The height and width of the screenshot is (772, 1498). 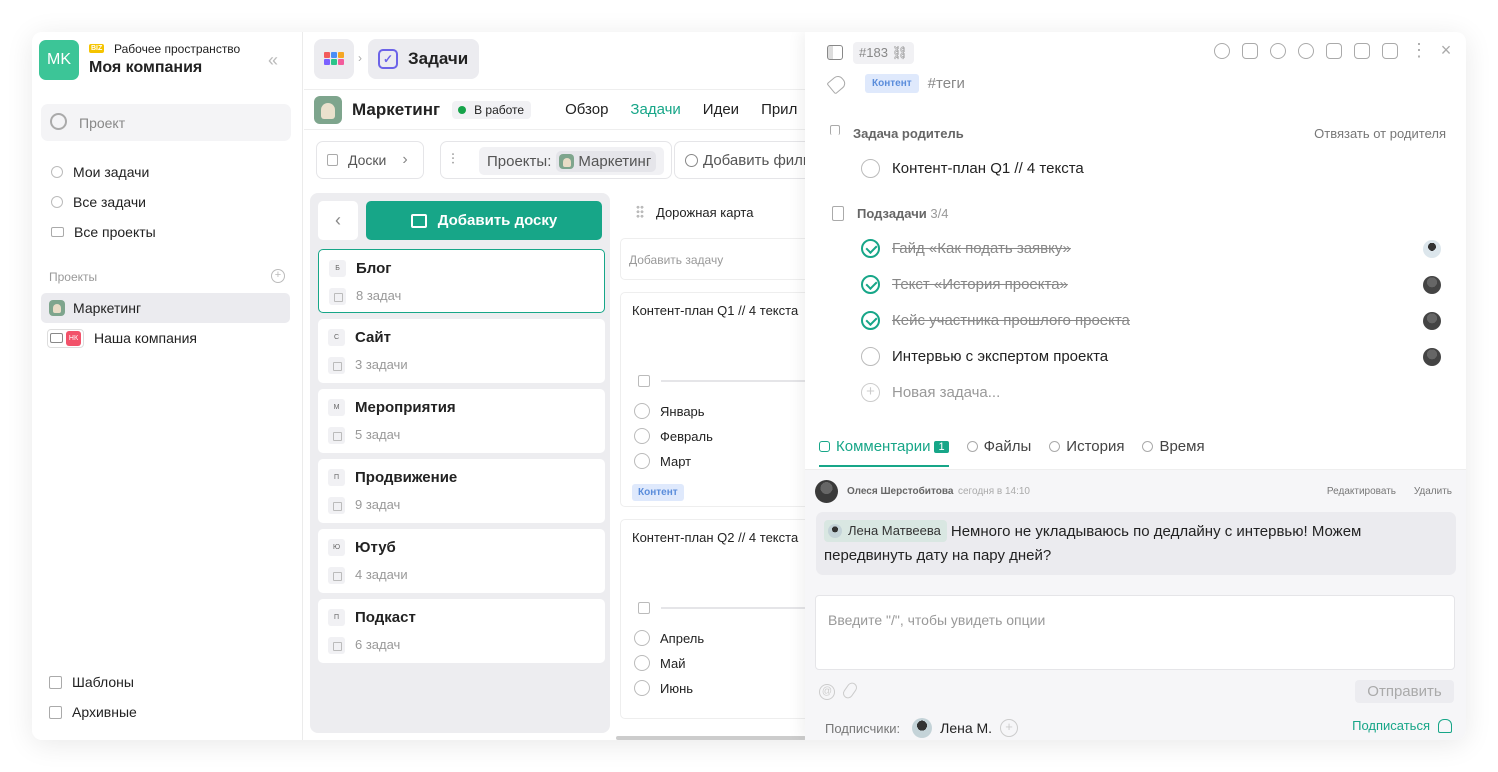 What do you see at coordinates (461, 631) in the screenshot?
I see `board-item: П Подкаст 6 задач` at bounding box center [461, 631].